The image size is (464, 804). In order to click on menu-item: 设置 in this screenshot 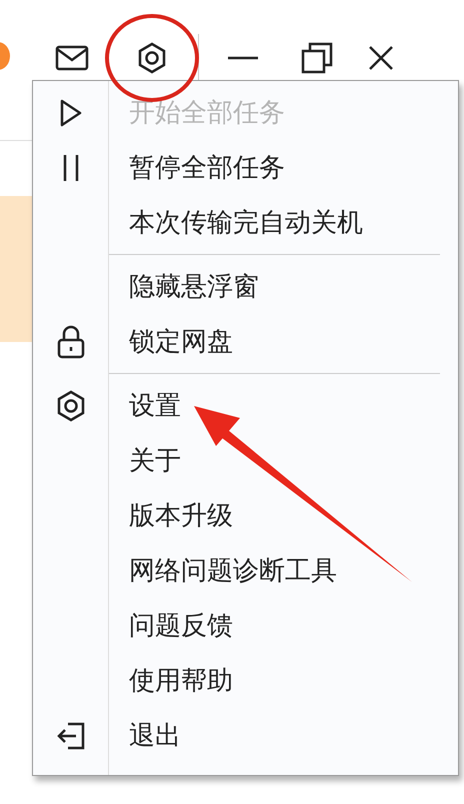, I will do `click(283, 405)`.